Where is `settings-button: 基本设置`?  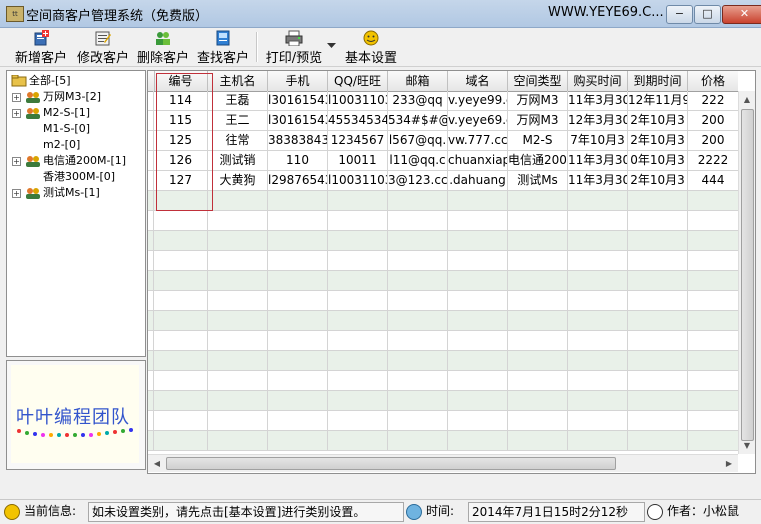
settings-button: 基本设置 is located at coordinates (371, 47).